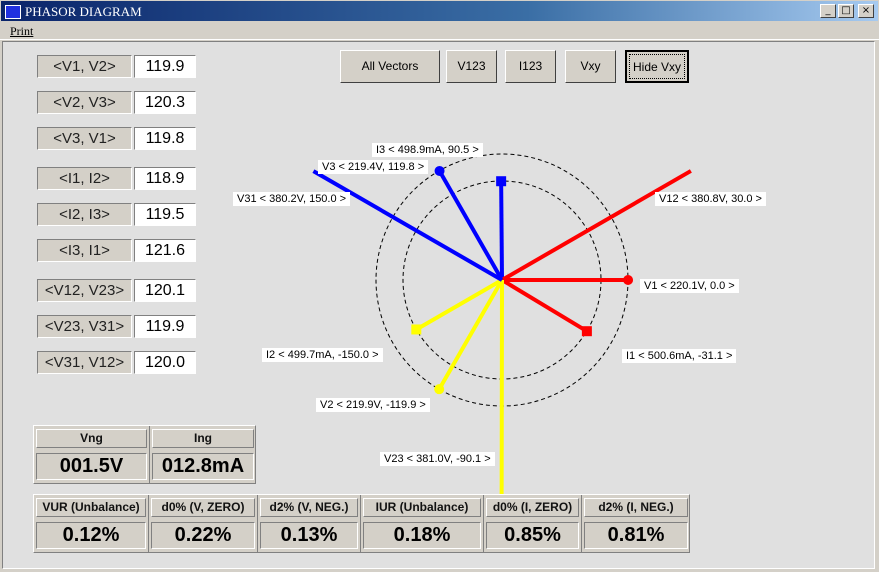 The image size is (879, 572). Describe the element at coordinates (501, 231) in the screenshot. I see `vector-i3` at that location.